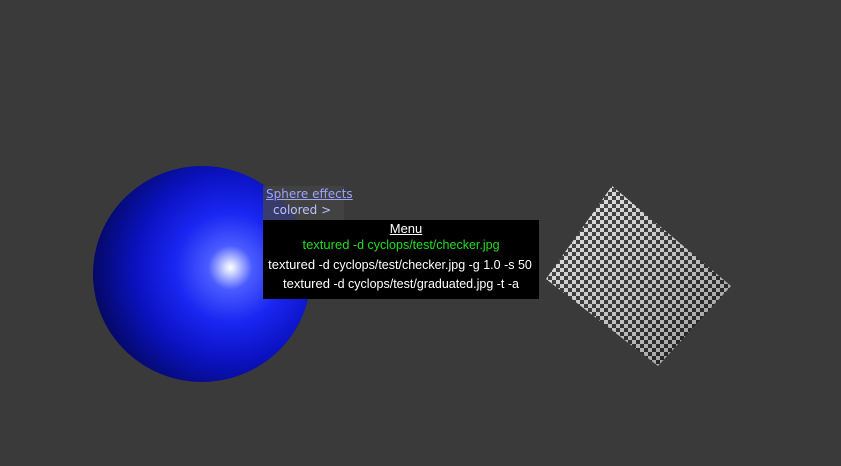 This screenshot has height=466, width=841. Describe the element at coordinates (425, 265) in the screenshot. I see `menu-item-args: -d cyclops/test/checker.jpg -g 1.0 -s 50` at that location.